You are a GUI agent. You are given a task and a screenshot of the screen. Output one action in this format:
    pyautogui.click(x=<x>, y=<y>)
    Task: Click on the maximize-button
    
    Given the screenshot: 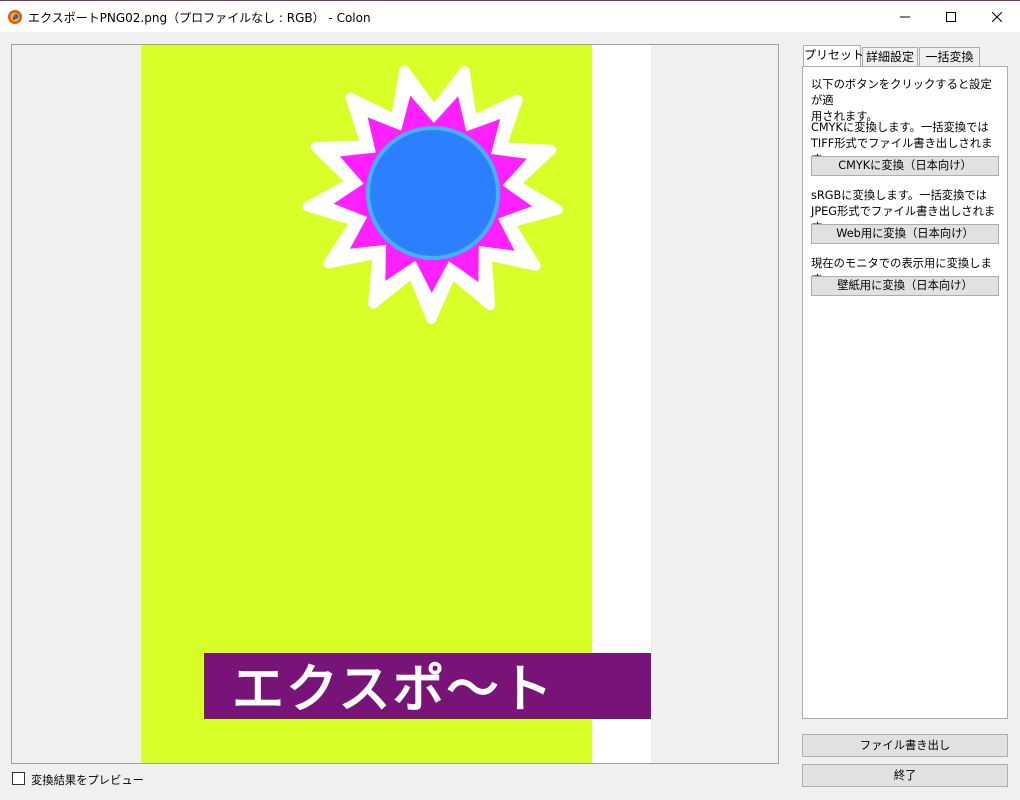 What is the action you would take?
    pyautogui.click(x=951, y=16)
    